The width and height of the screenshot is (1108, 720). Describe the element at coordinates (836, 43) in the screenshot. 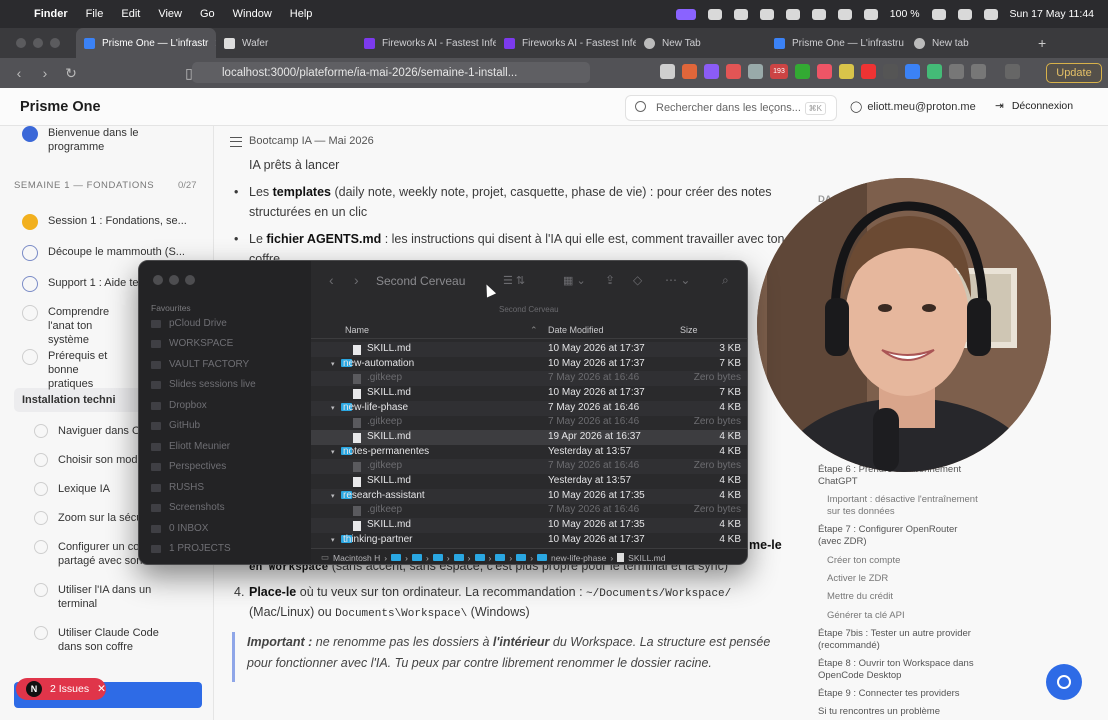

I see `tab-prisme-one-2: Prisme One — L'infrastru` at that location.